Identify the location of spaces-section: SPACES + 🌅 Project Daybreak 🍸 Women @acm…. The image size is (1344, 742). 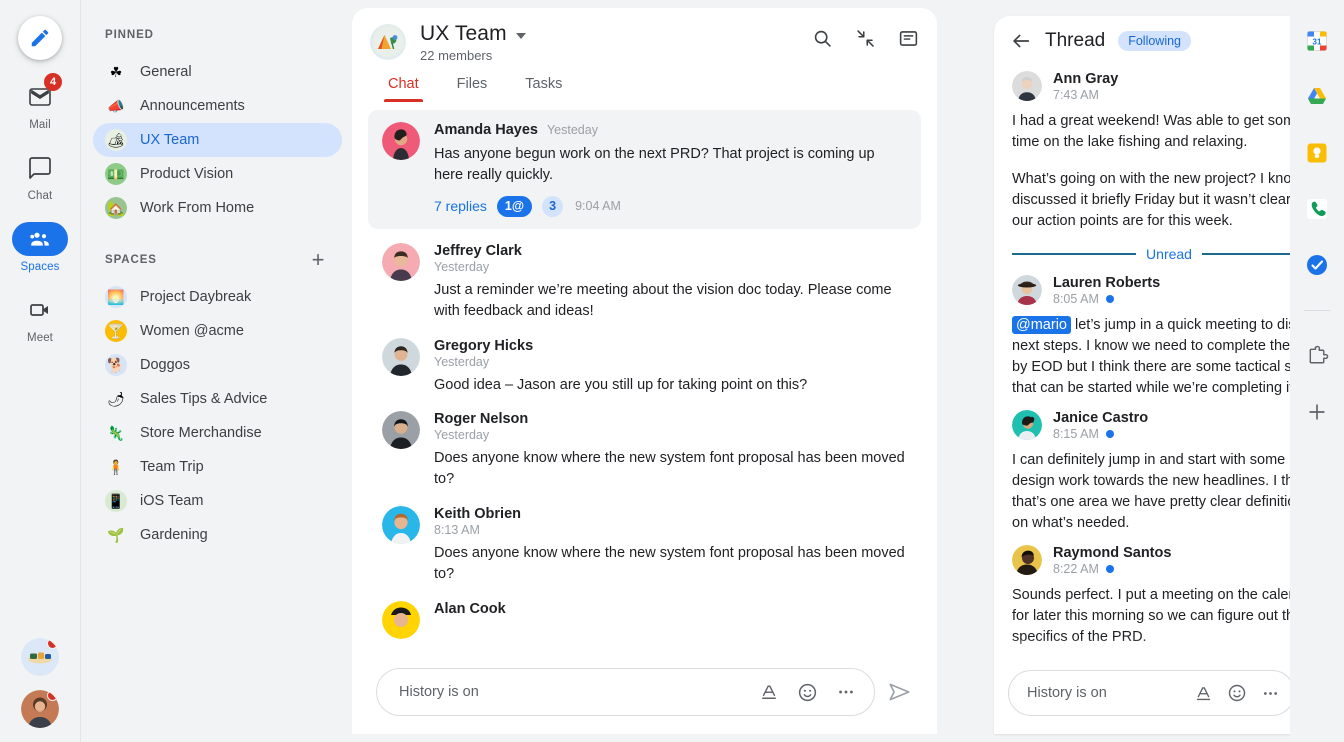
(216, 399).